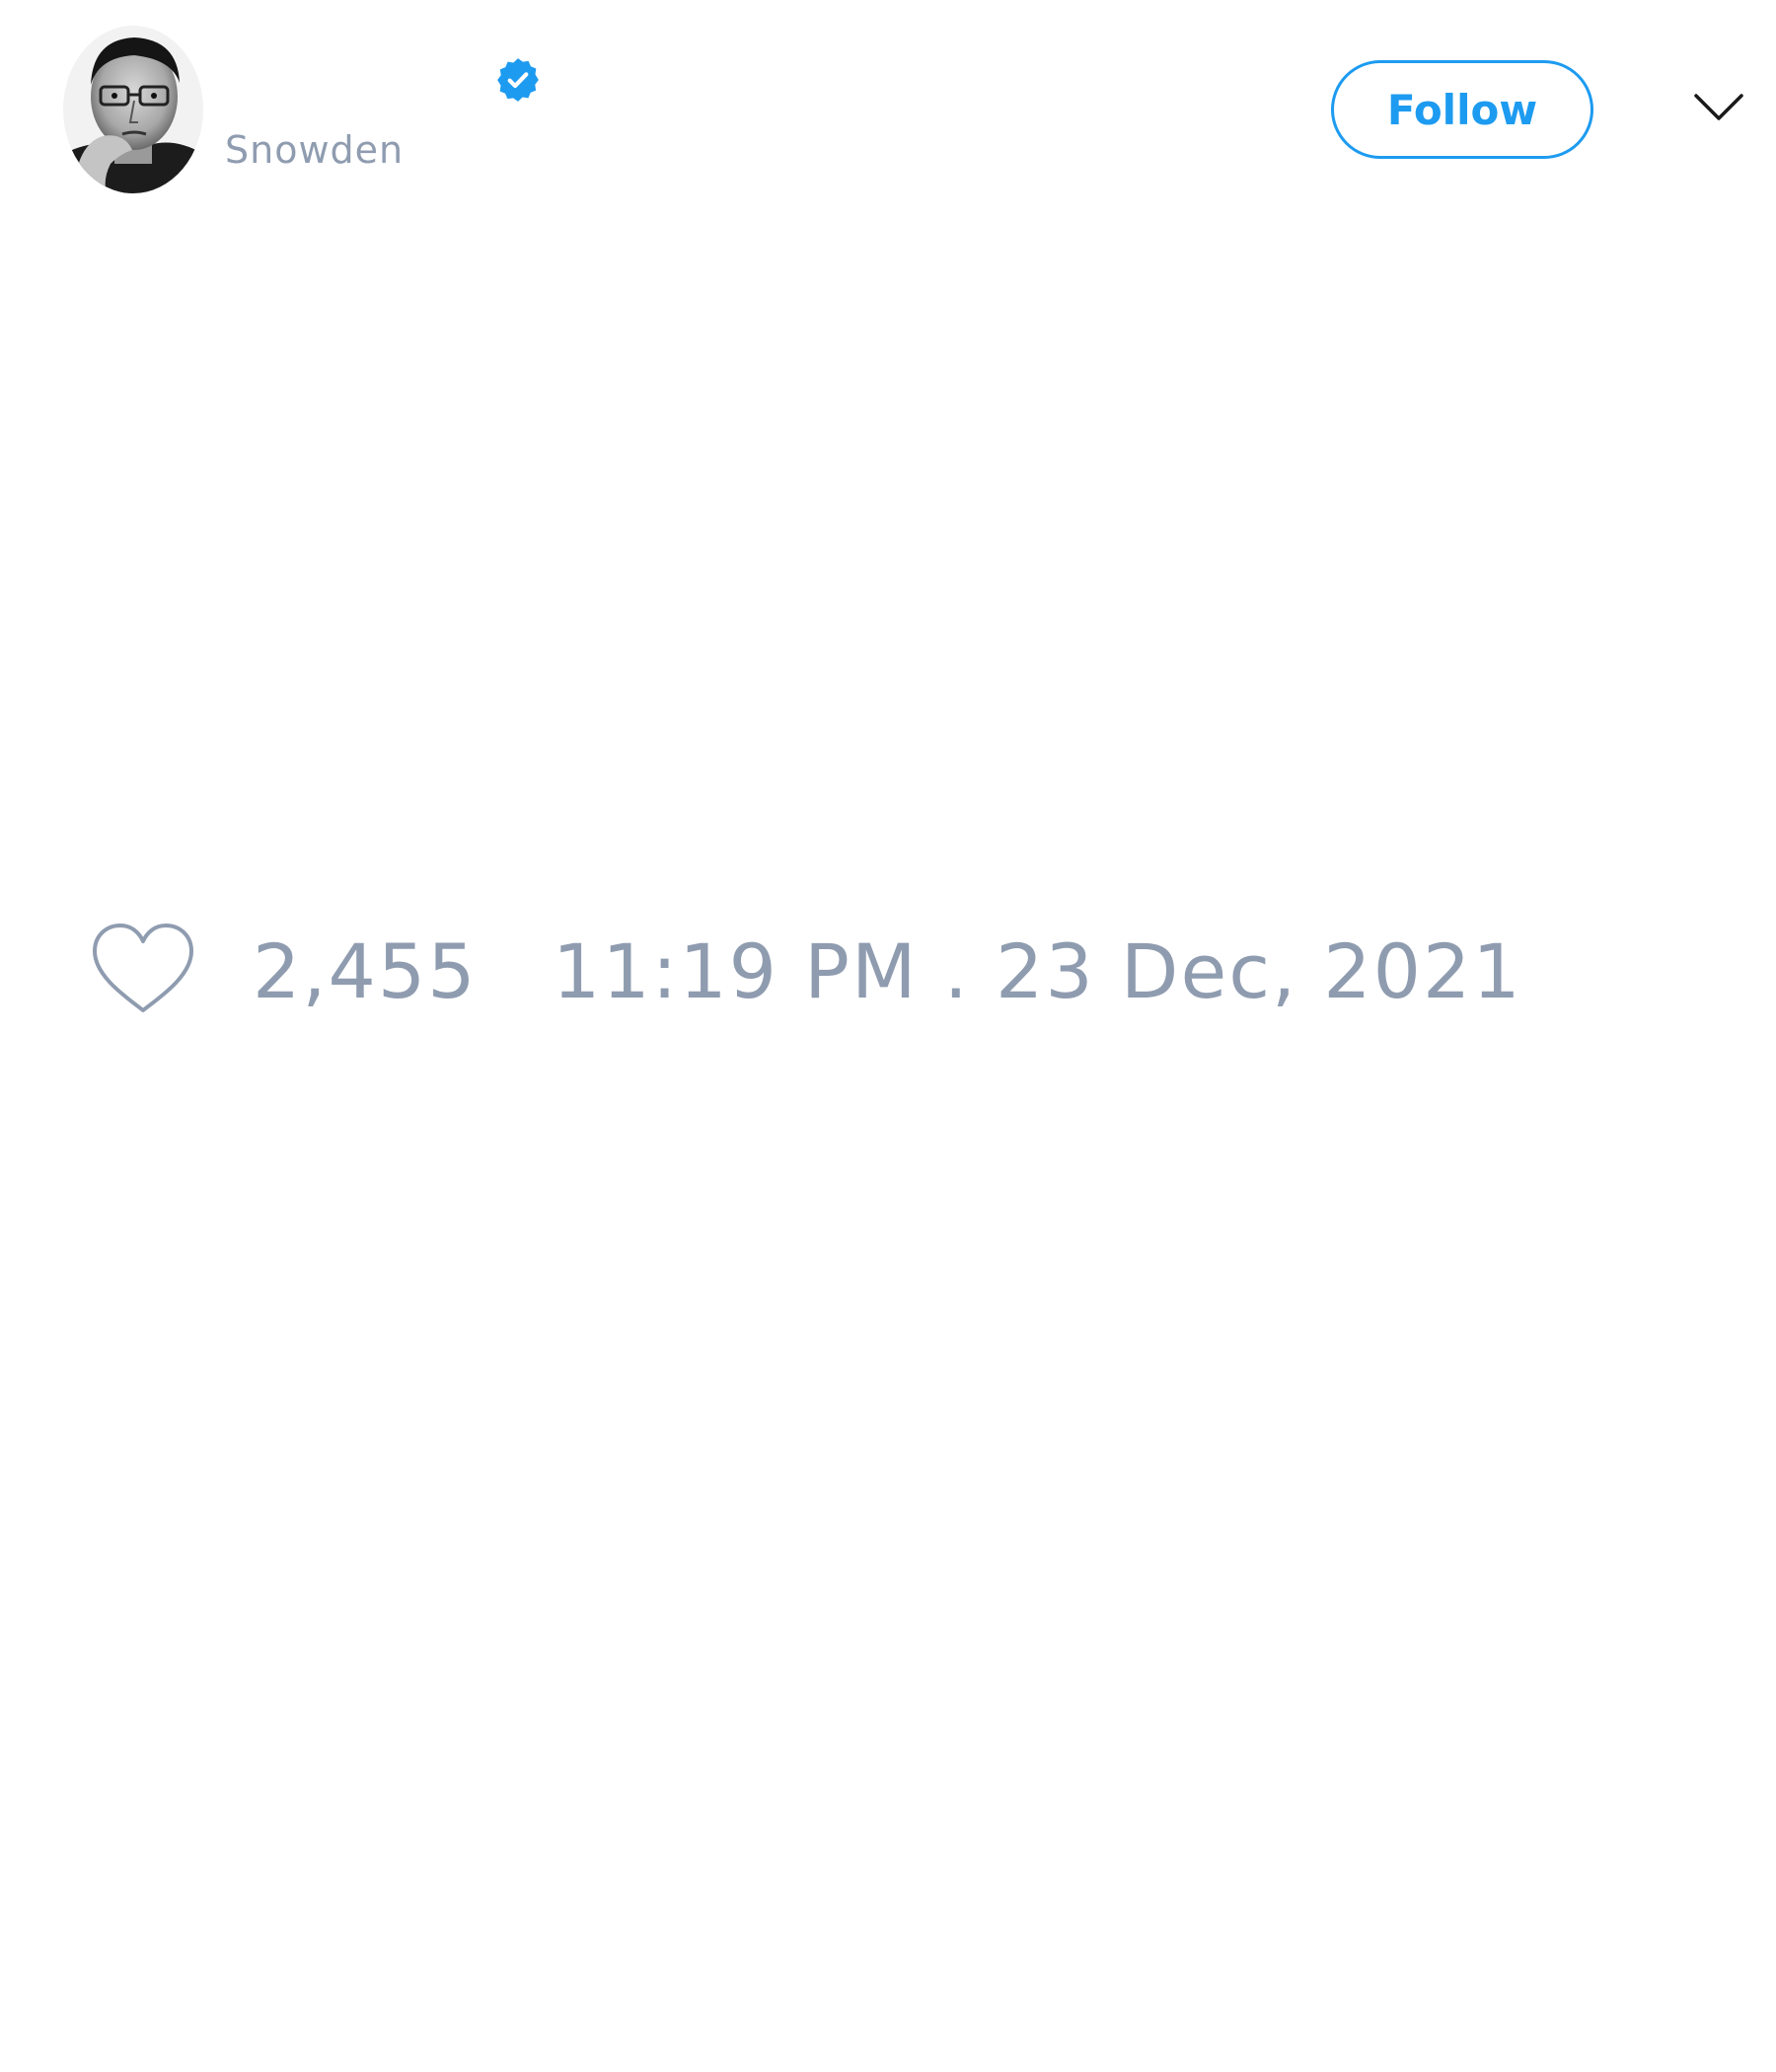  What do you see at coordinates (888, 109) in the screenshot?
I see `tweet-header: Snowden Follow` at bounding box center [888, 109].